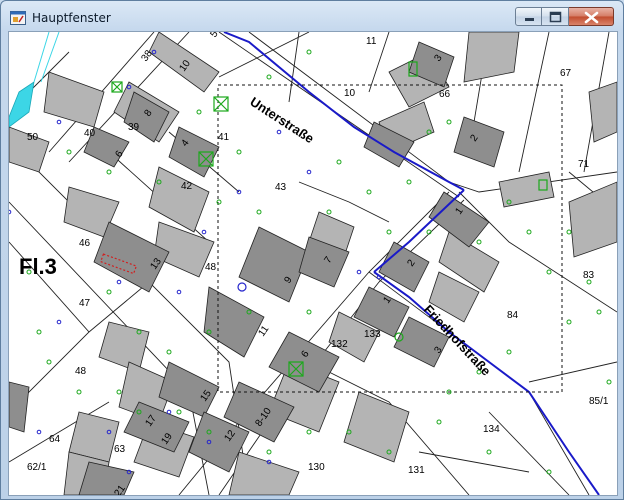  What do you see at coordinates (371, 41) in the screenshot?
I see `parcel-number: 11` at bounding box center [371, 41].